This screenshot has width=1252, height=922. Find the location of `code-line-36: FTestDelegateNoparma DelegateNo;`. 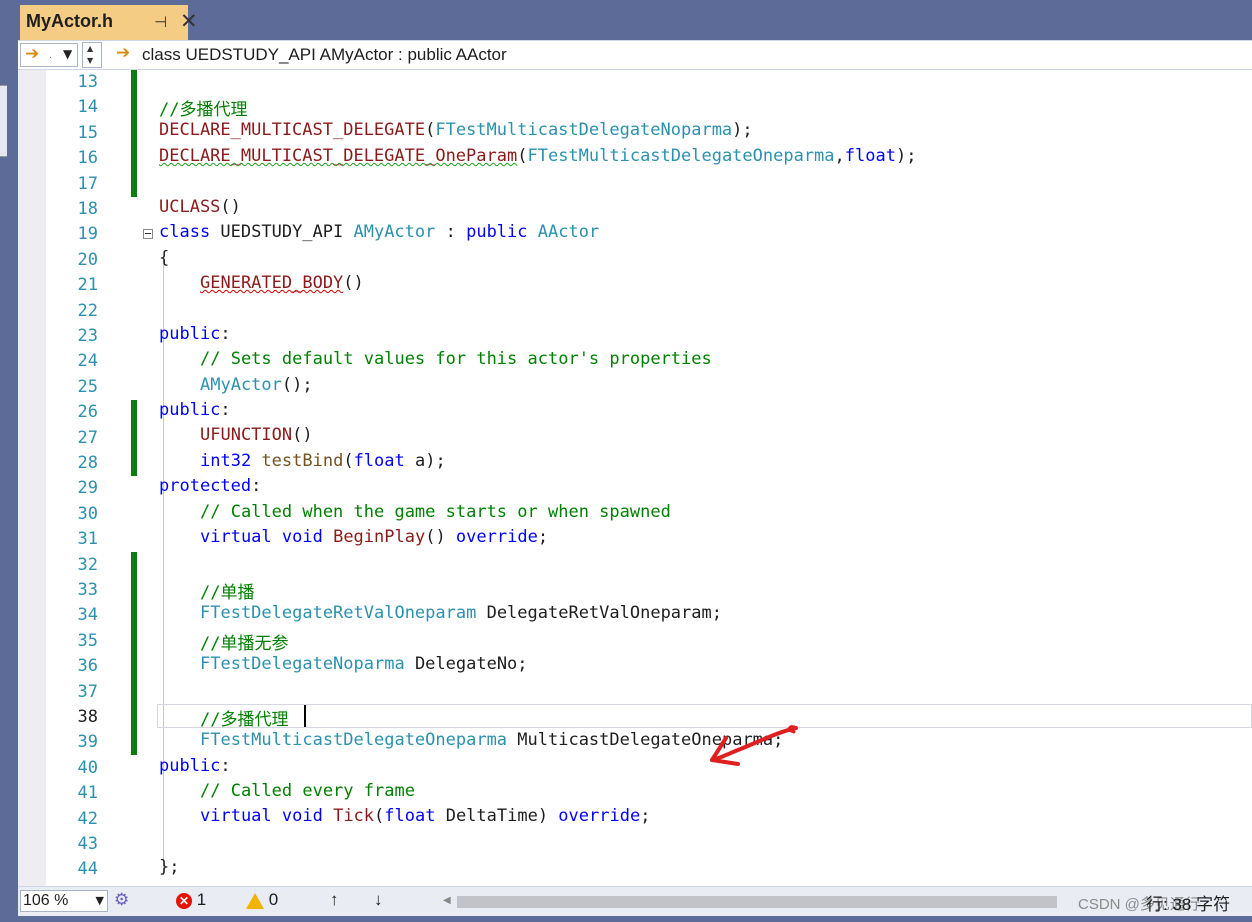

code-line-36: FTestDelegateNoparma DelegateNo; is located at coordinates (364, 664).